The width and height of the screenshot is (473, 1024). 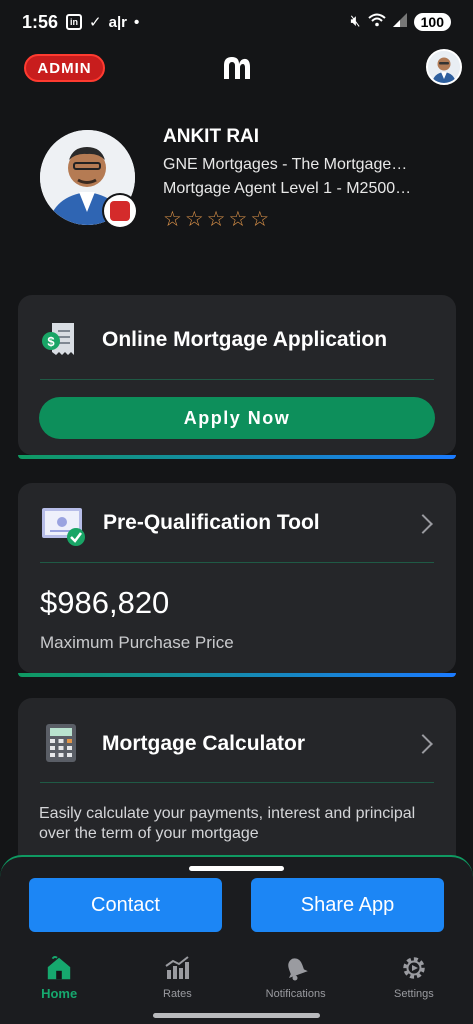 I want to click on brand-badge-icon, so click(x=120, y=211).